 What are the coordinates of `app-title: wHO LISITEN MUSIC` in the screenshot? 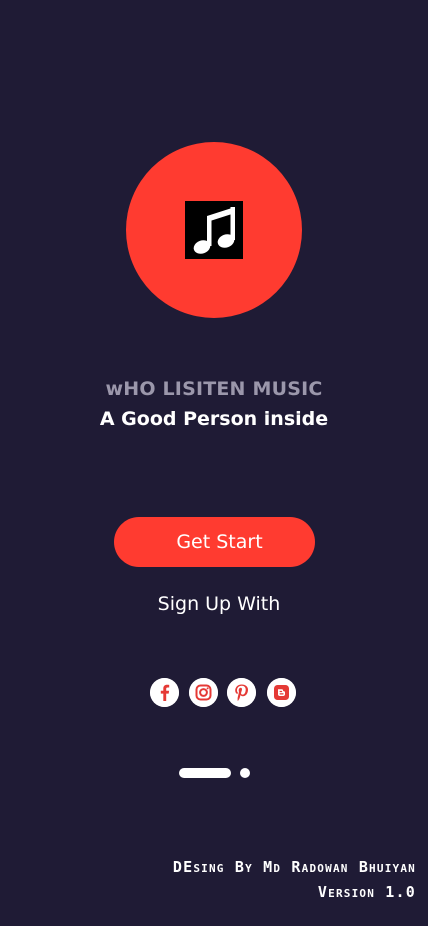 It's located at (214, 389).